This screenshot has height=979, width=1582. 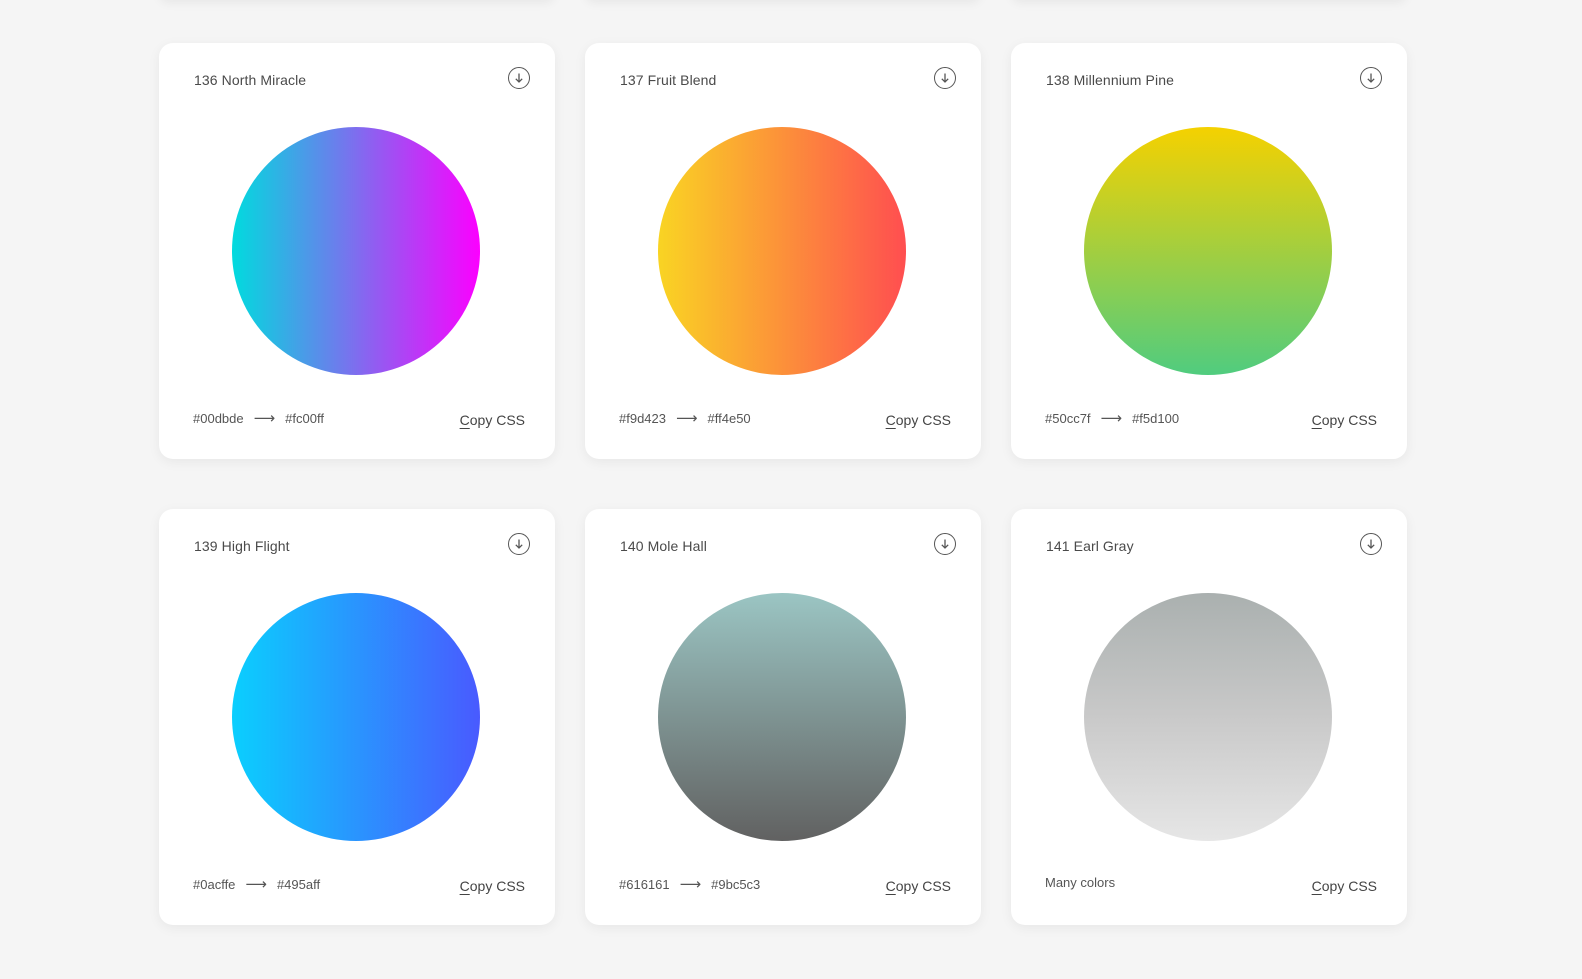 I want to click on gradient-title: 136 North Miracle, so click(x=250, y=80).